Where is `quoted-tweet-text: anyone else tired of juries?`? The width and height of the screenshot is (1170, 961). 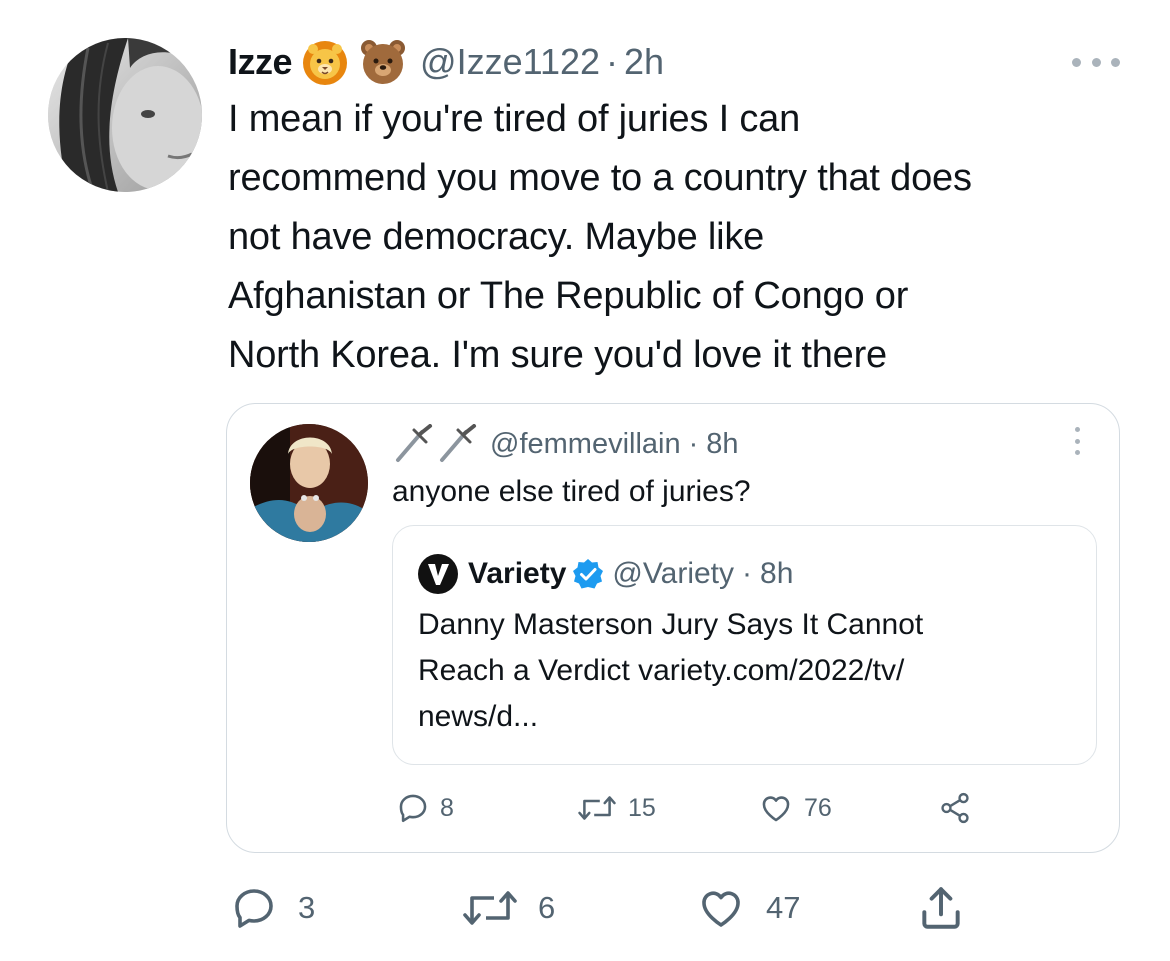
quoted-tweet-text: anyone else tired of juries? is located at coordinates (571, 491).